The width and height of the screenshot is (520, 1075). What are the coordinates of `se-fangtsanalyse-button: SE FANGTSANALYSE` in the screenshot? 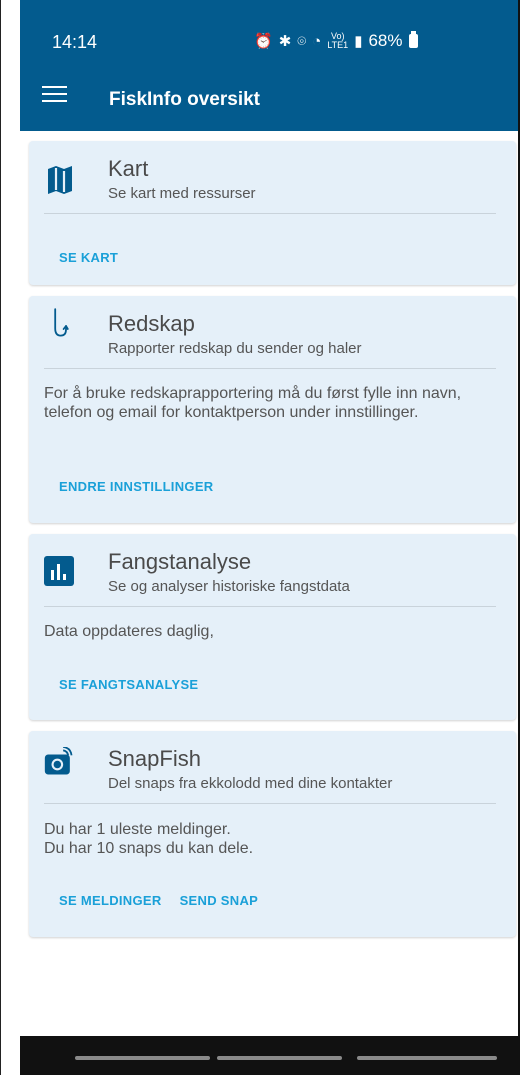 It's located at (128, 684).